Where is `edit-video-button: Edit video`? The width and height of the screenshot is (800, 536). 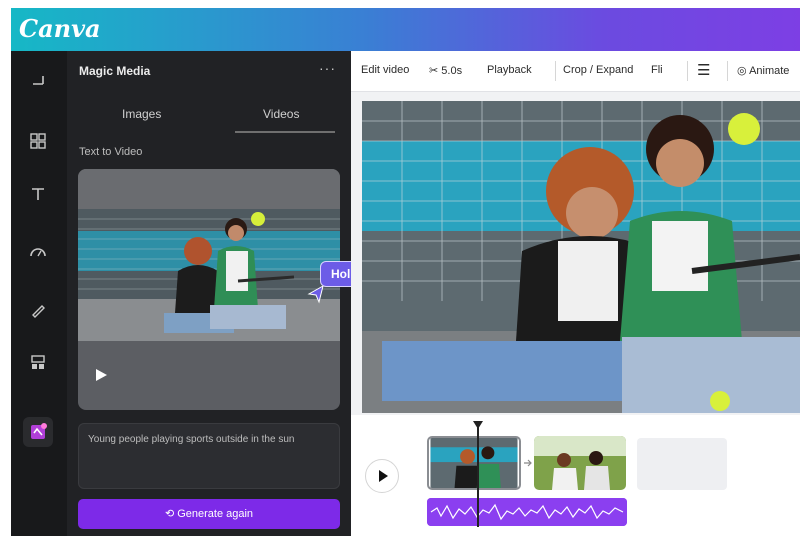
edit-video-button: Edit video is located at coordinates (385, 70).